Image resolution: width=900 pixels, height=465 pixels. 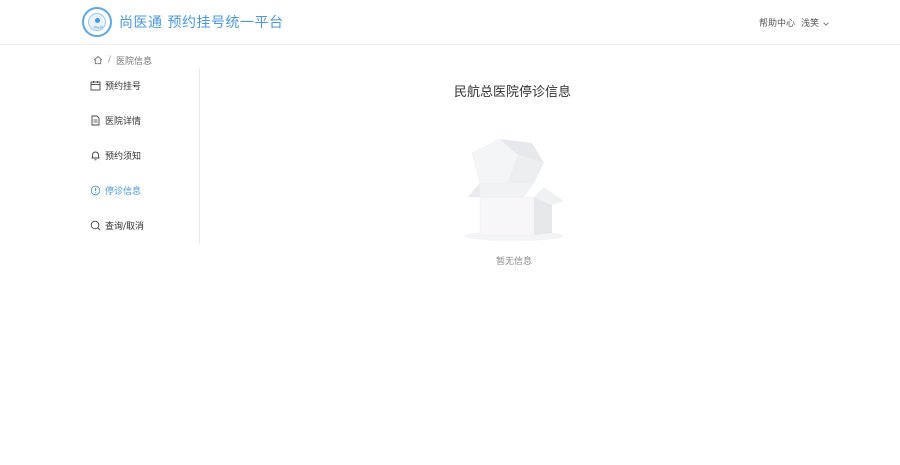 I want to click on chevron-down-icon, so click(x=826, y=24).